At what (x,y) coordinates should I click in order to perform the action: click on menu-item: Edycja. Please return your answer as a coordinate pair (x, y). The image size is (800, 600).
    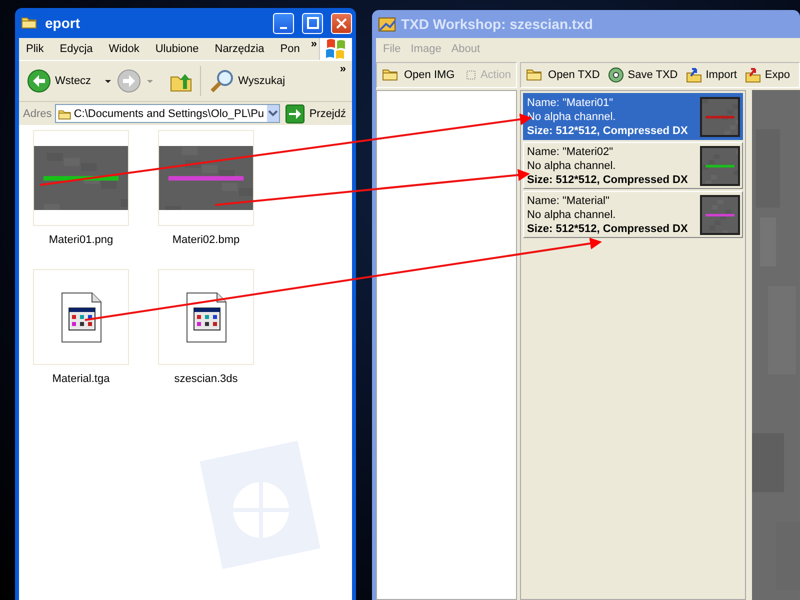
    Looking at the image, I should click on (77, 49).